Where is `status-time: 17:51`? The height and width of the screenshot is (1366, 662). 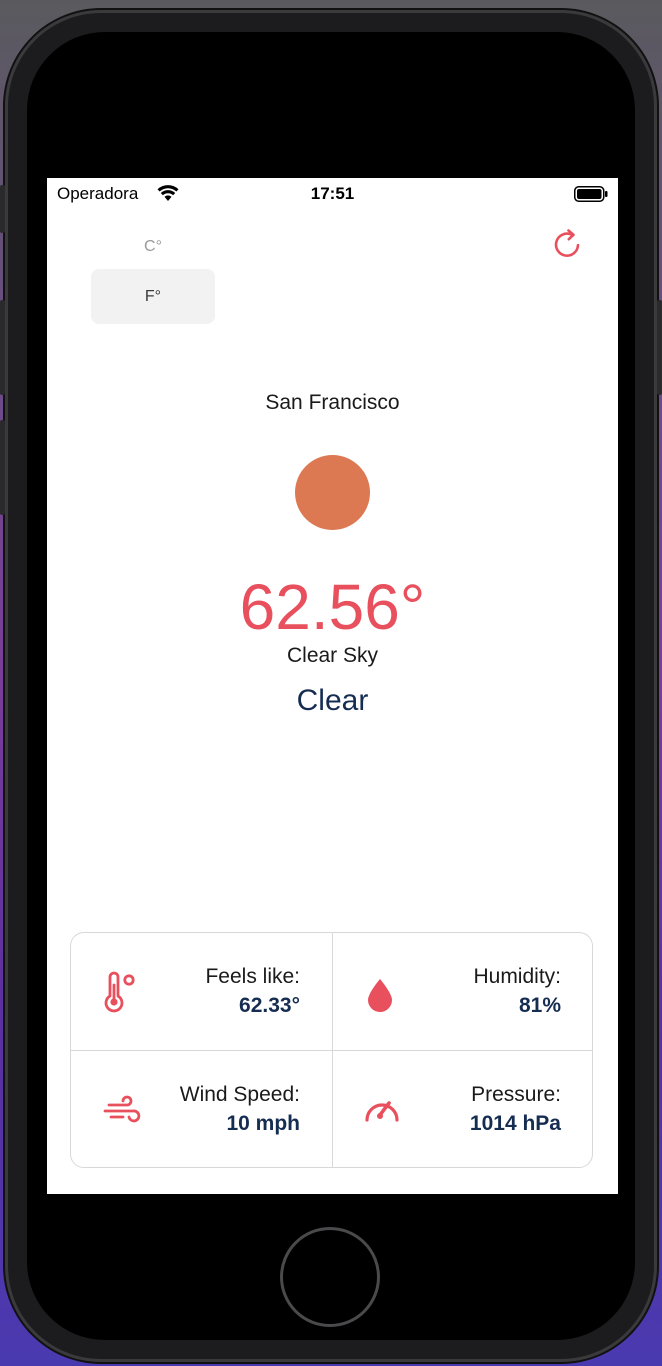 status-time: 17:51 is located at coordinates (332, 193).